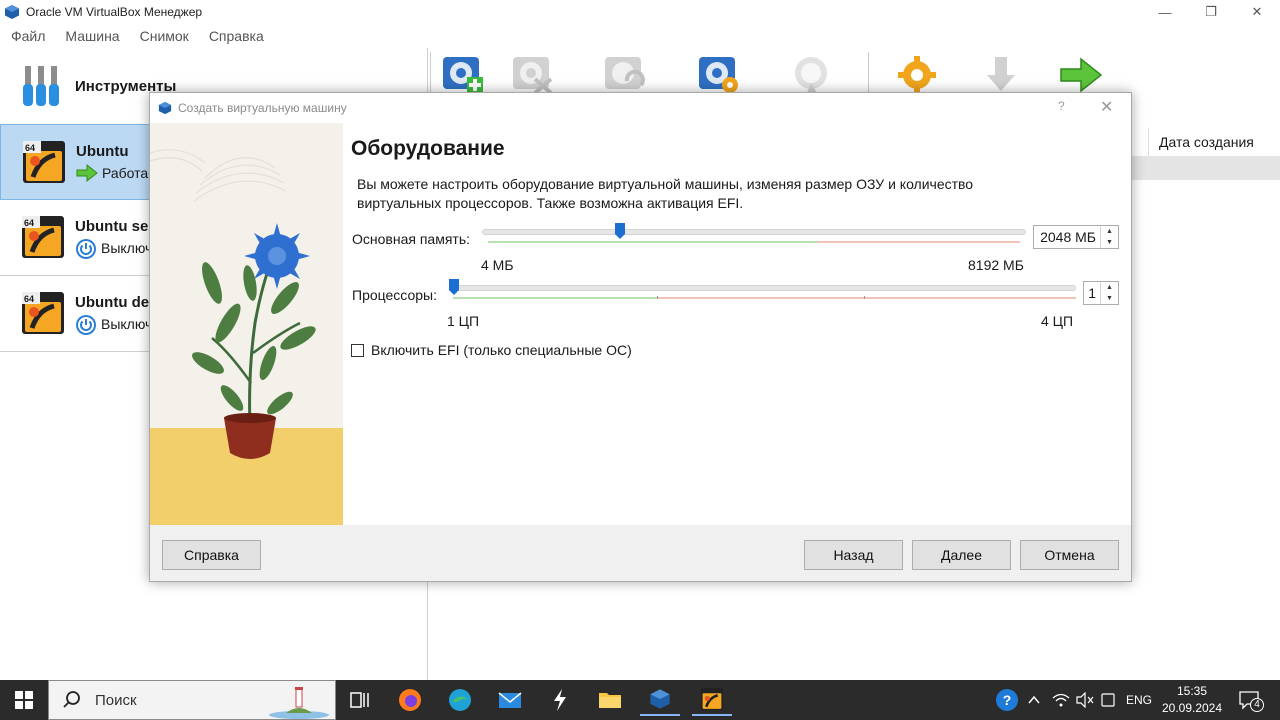 The height and width of the screenshot is (720, 1280). I want to click on explorer-taskbar-button, so click(610, 700).